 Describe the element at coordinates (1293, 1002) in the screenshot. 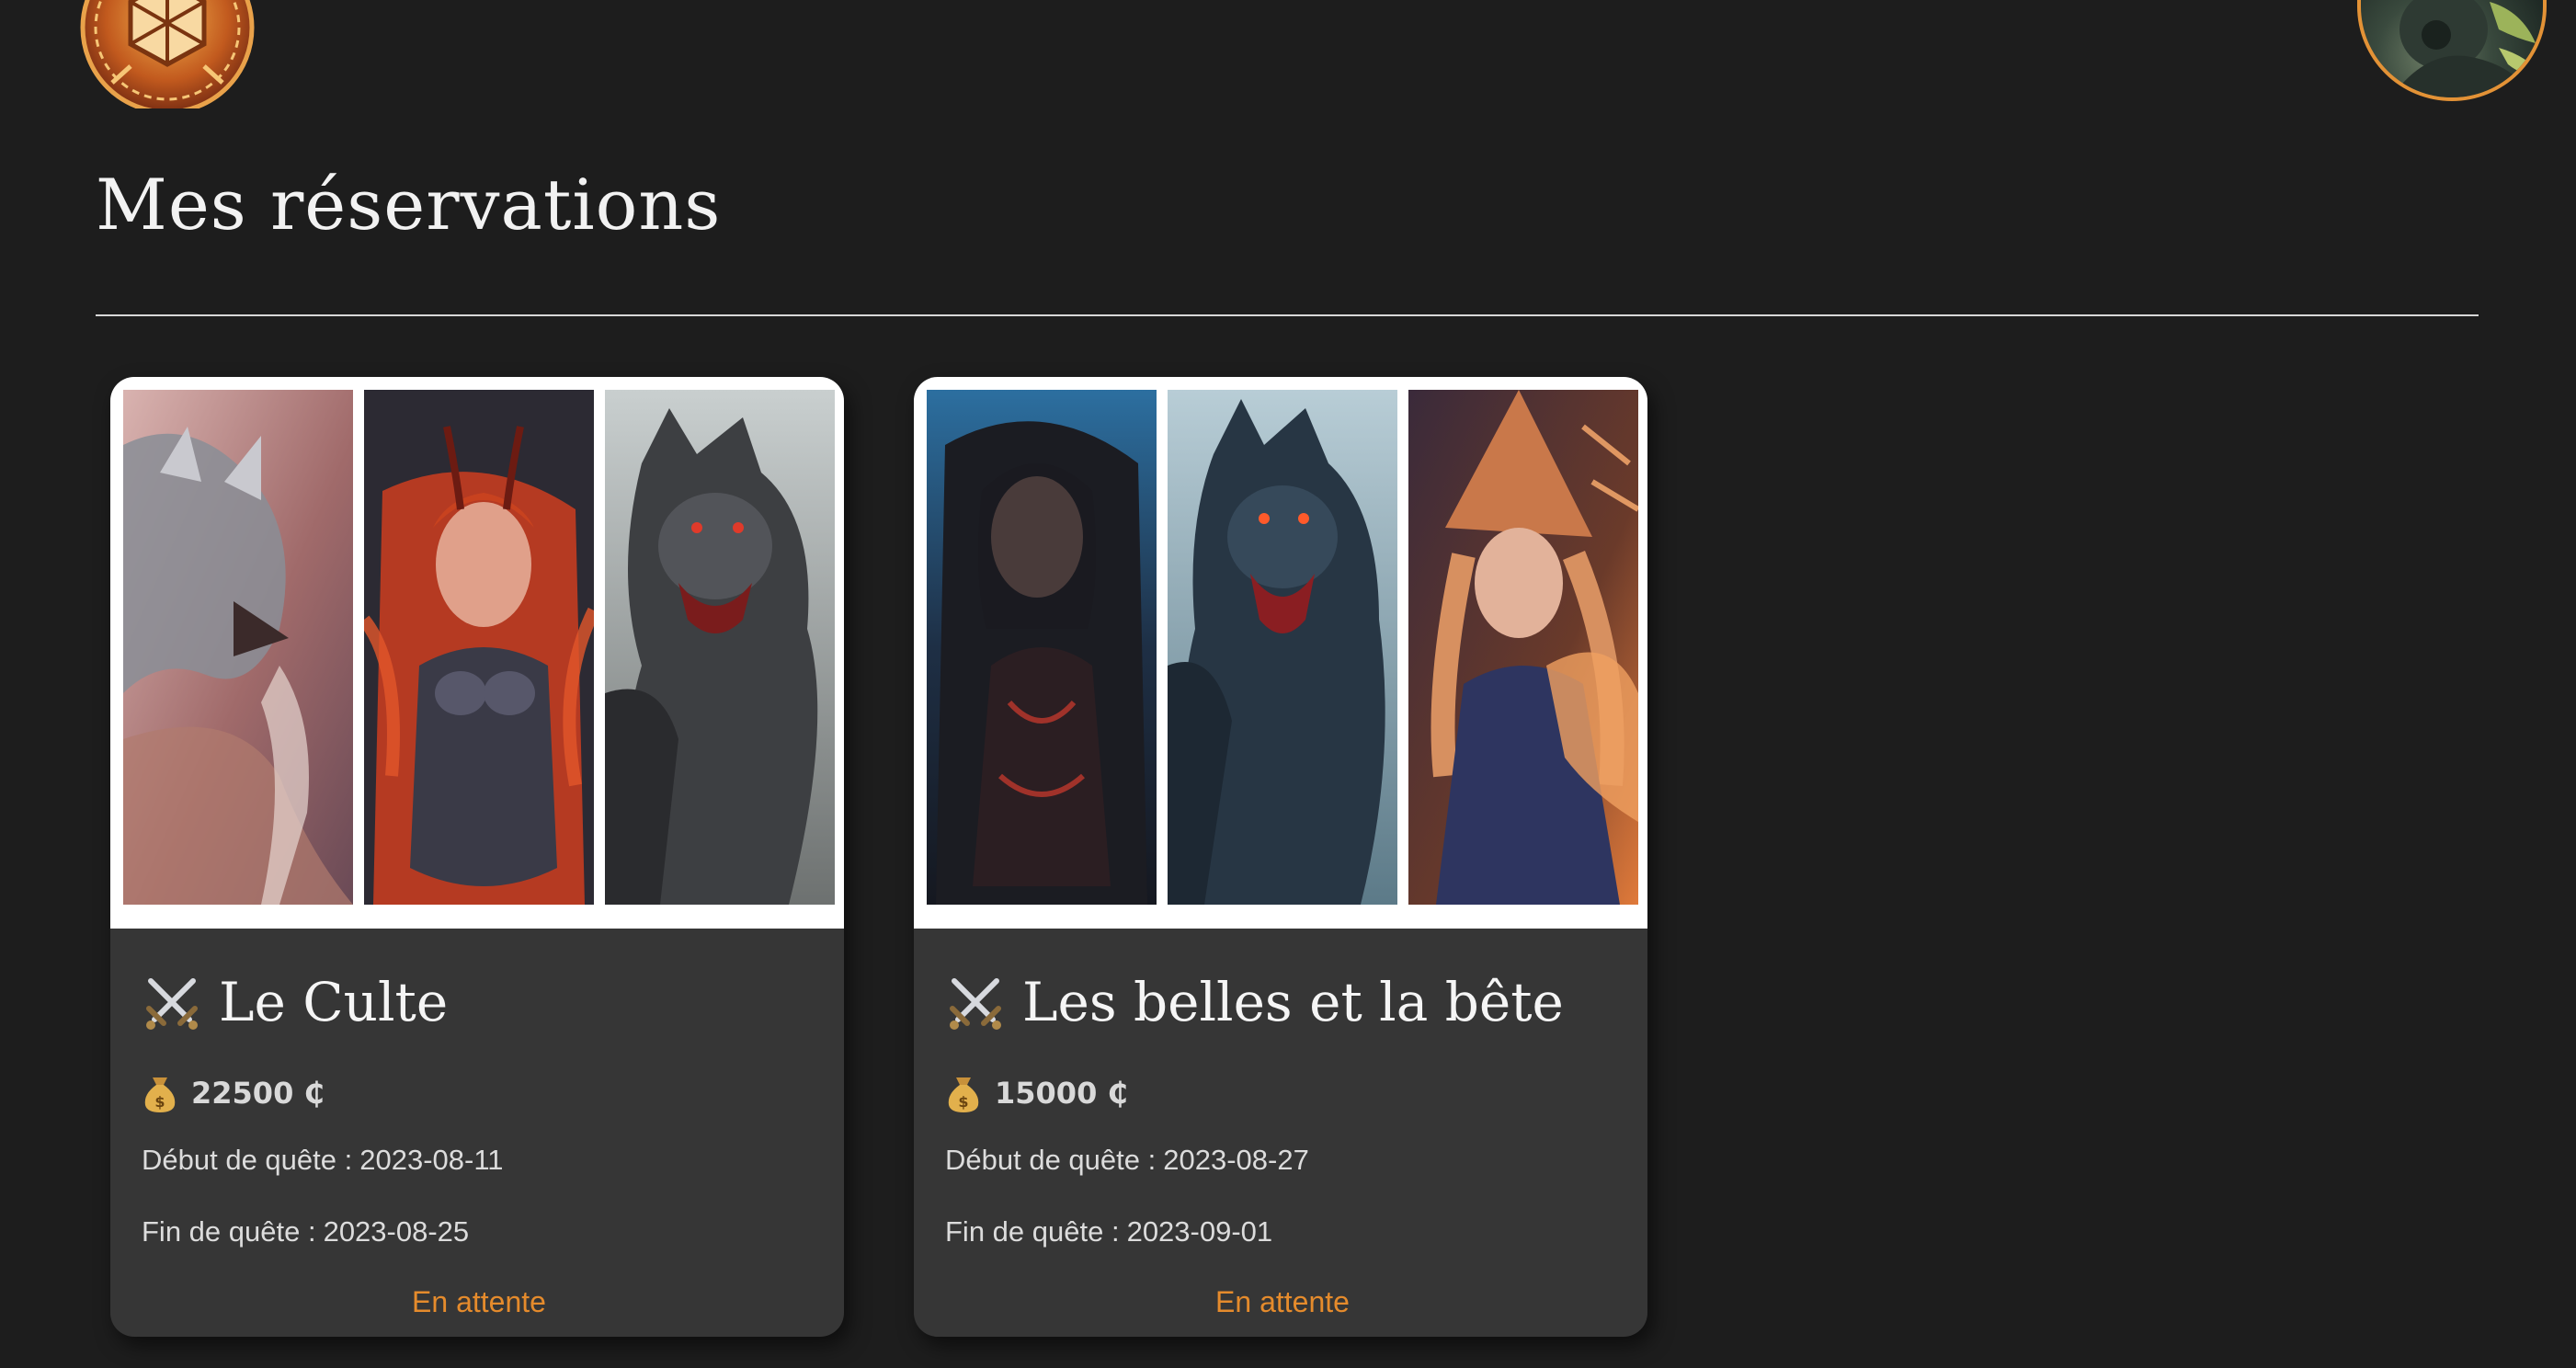

I see `quest-title-text: Les belles et la bête` at that location.